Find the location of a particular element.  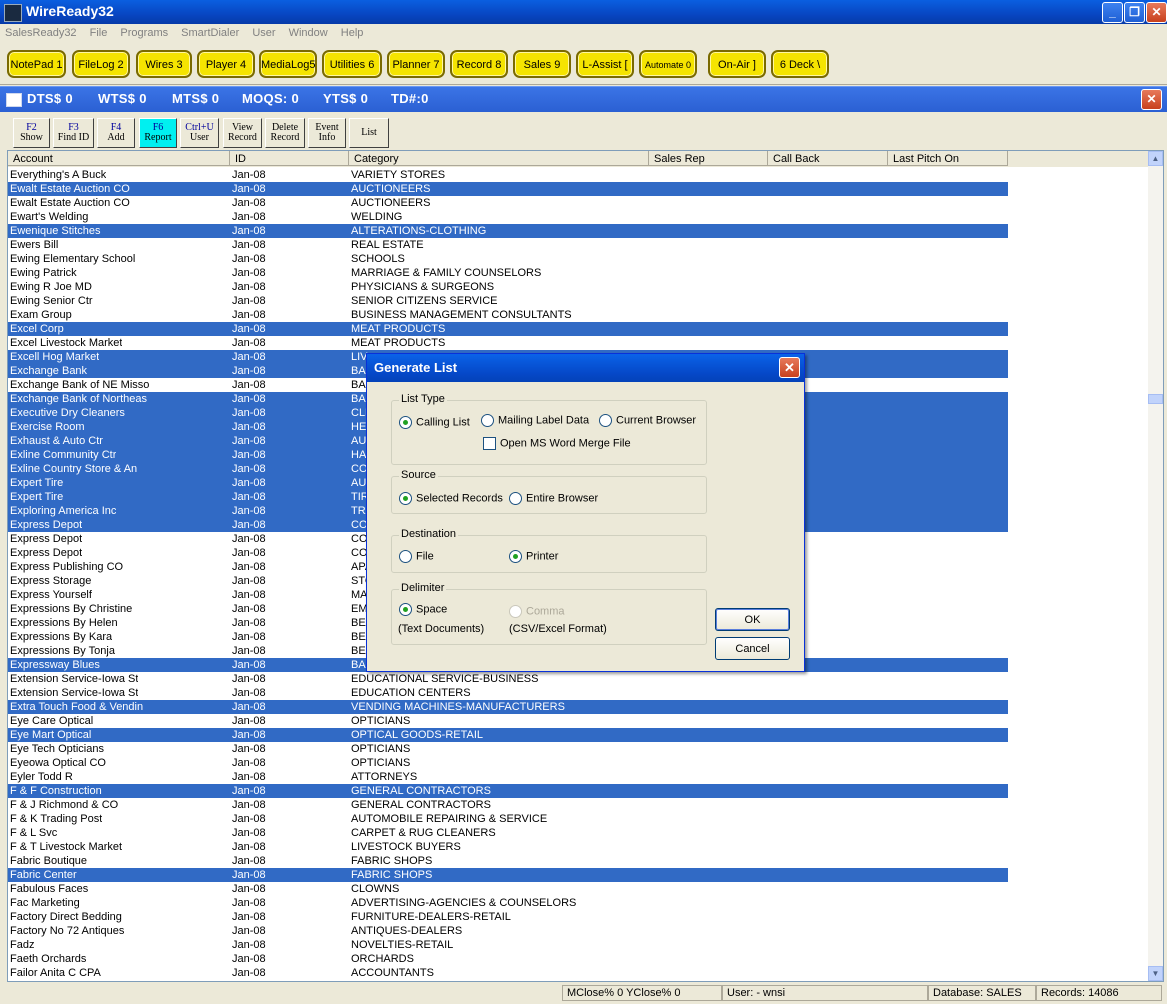

cell-account: Fabric Boutique is located at coordinates (49, 861).